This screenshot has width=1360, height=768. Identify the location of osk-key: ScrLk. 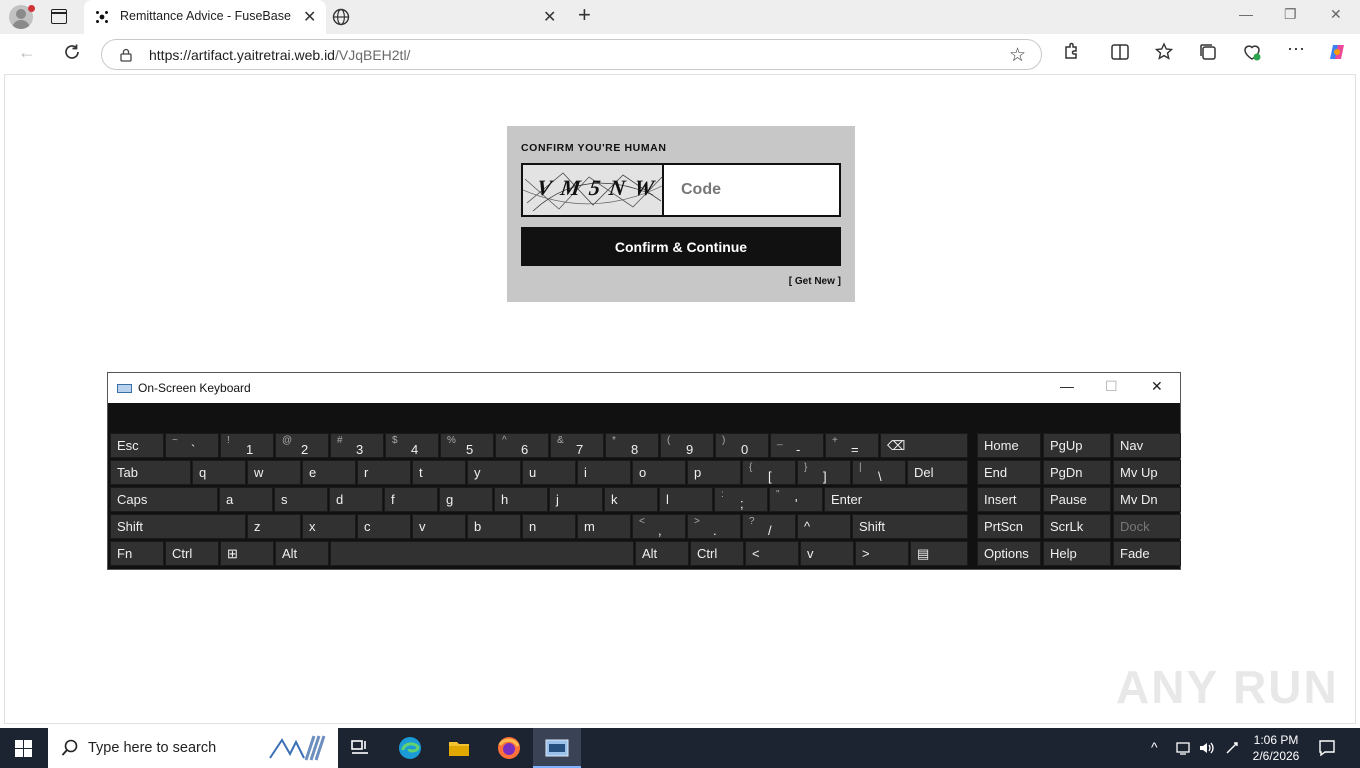
(1077, 526).